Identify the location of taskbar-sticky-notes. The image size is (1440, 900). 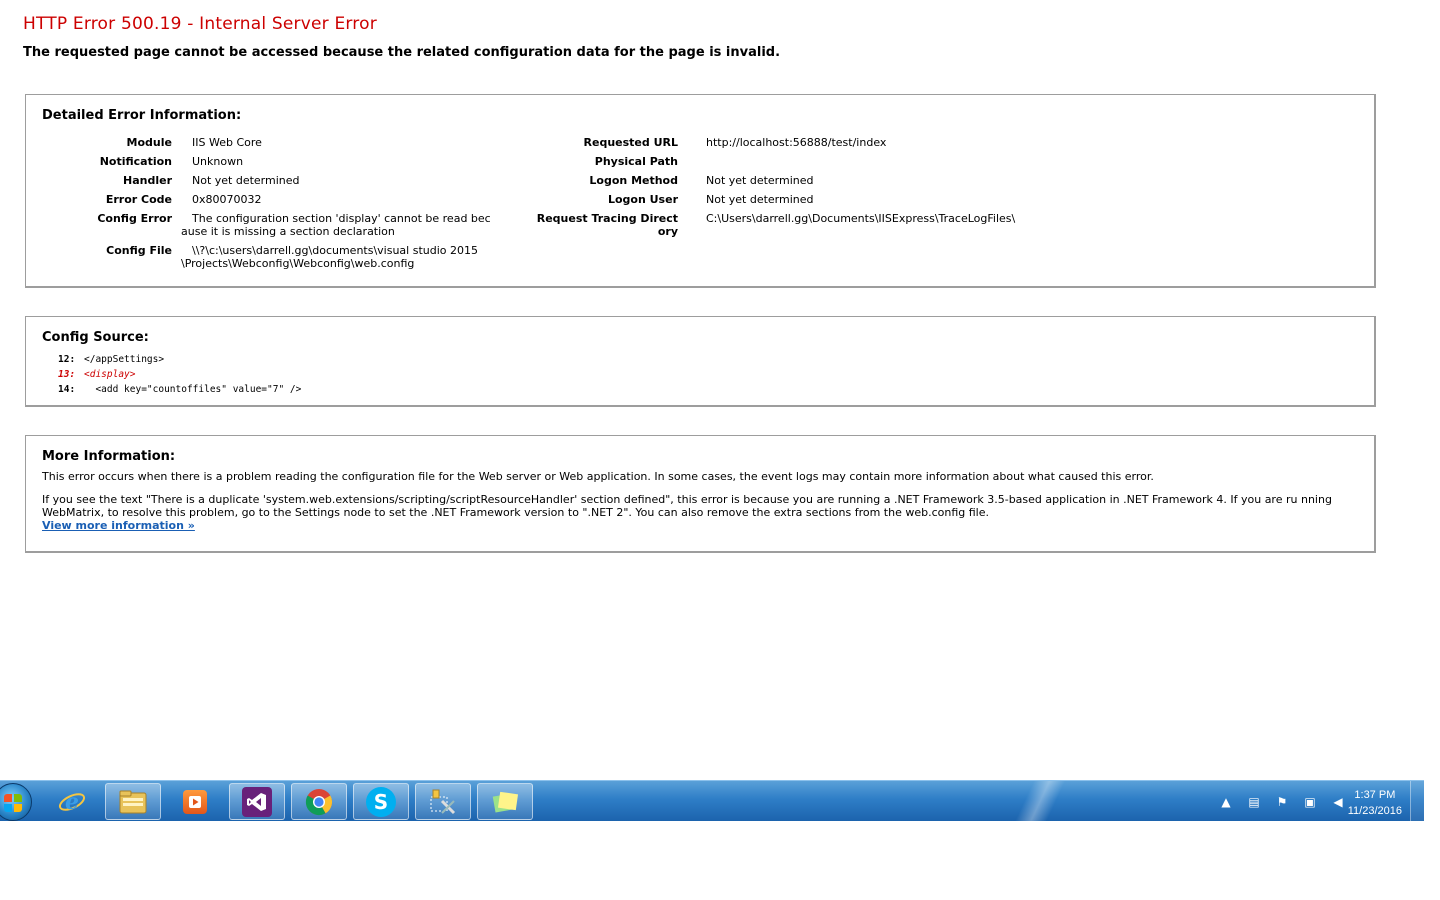
(505, 801).